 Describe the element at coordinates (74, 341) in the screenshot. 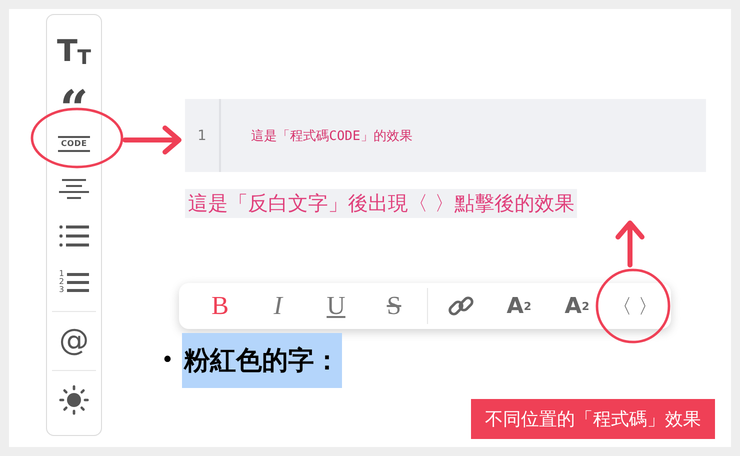

I see `mention-button: @` at that location.